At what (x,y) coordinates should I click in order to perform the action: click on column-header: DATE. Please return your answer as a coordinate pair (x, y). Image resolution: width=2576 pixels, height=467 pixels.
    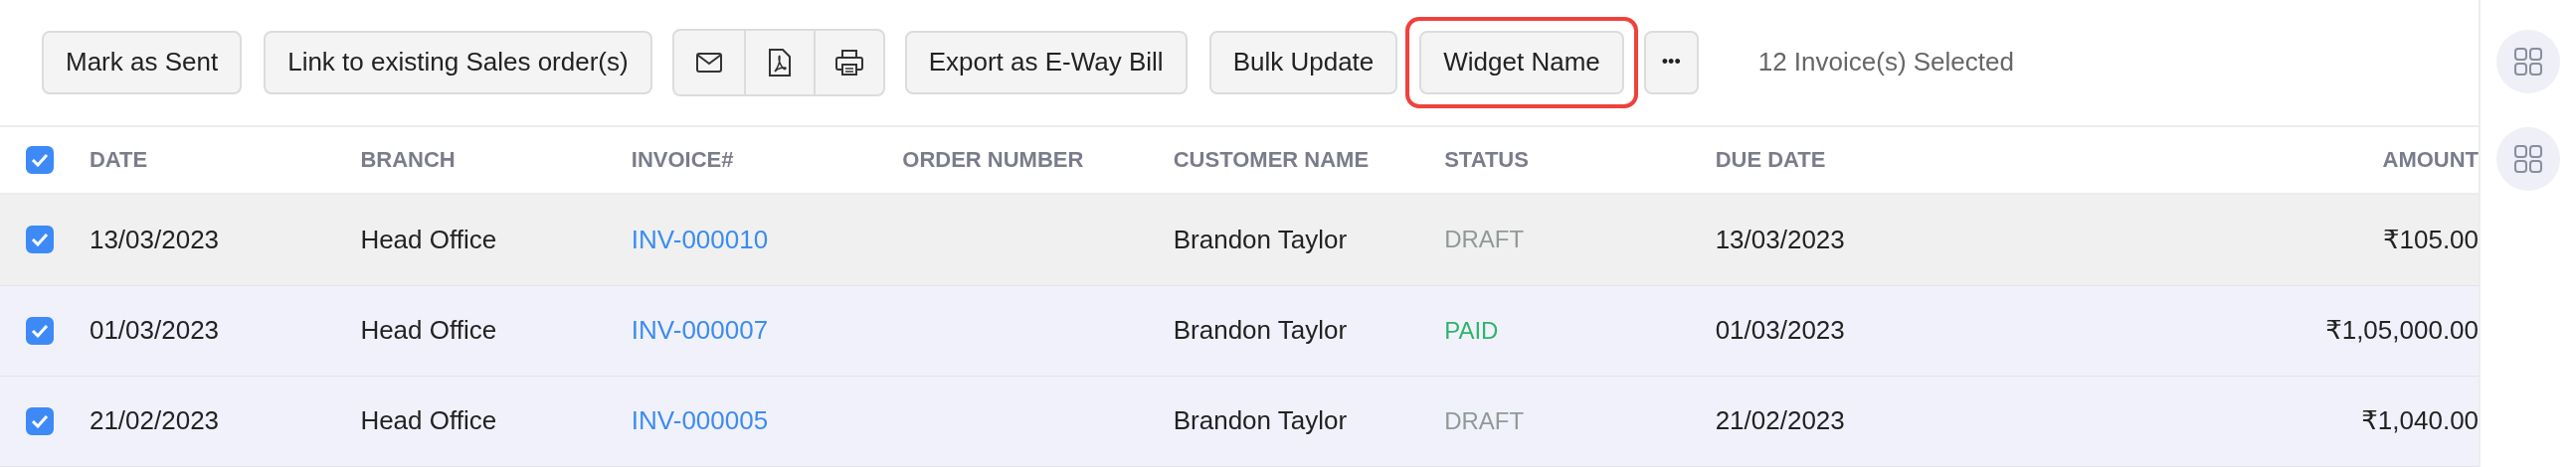
    Looking at the image, I should click on (119, 159).